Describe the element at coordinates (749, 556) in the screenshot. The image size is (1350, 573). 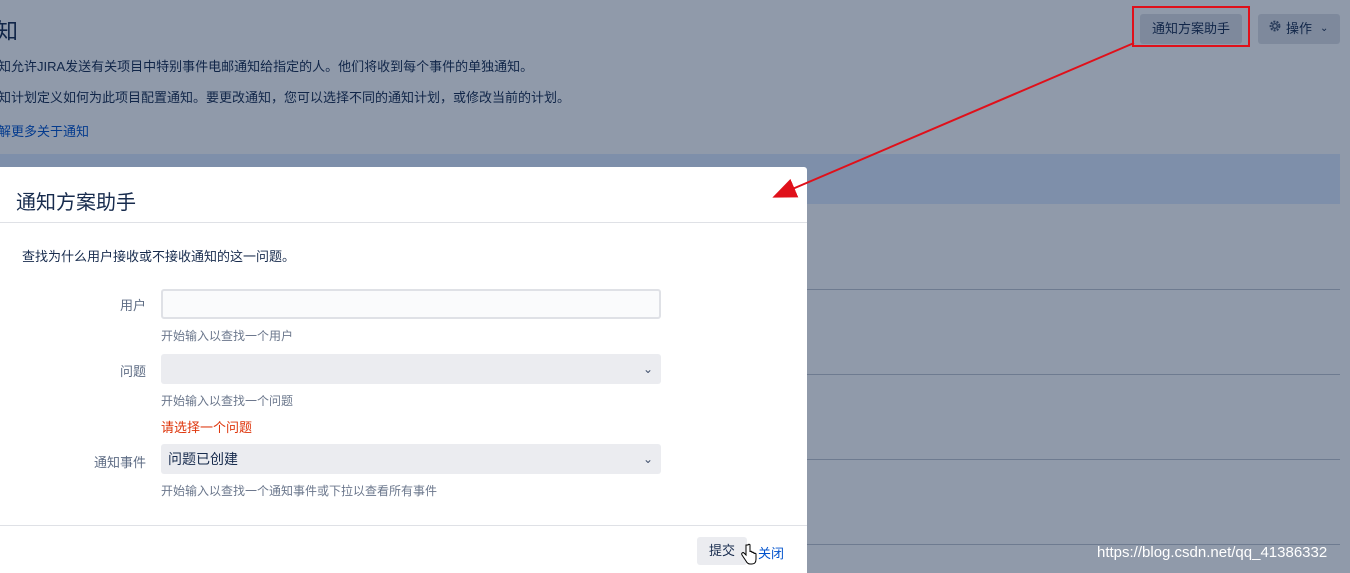
I see `hand-cursor-icon` at that location.